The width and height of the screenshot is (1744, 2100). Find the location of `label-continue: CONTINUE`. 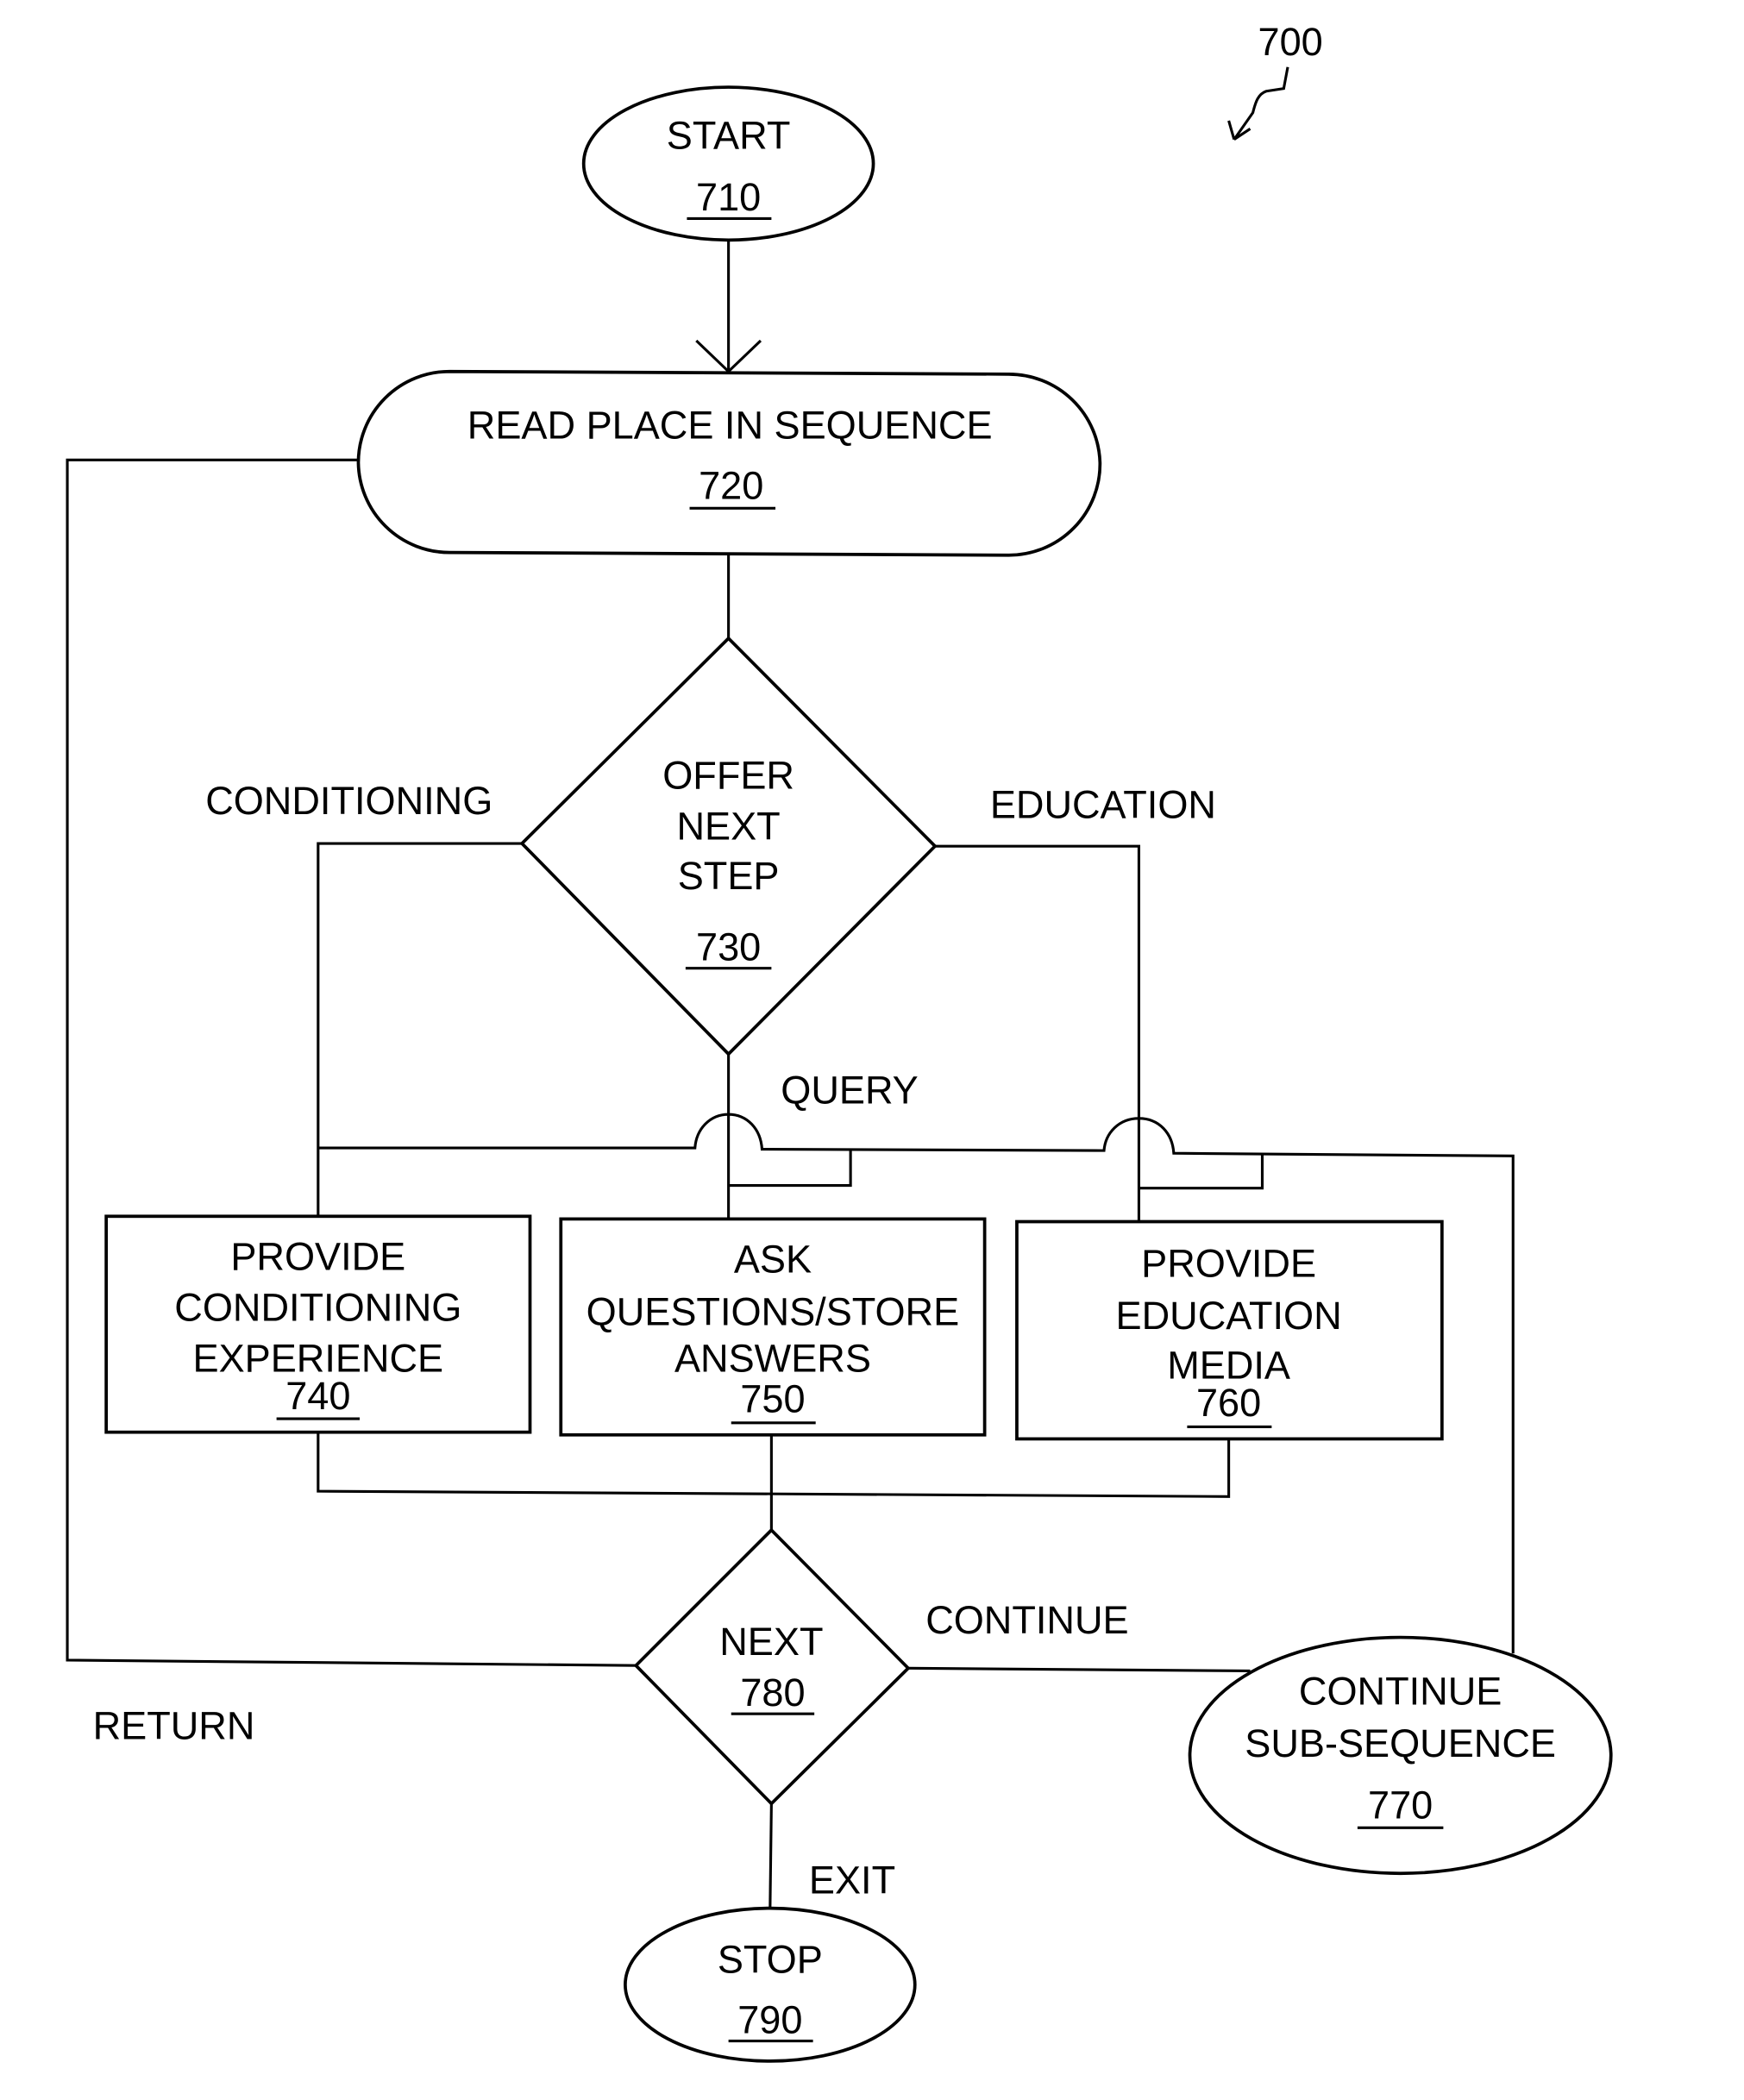

label-continue: CONTINUE is located at coordinates (1026, 1620).